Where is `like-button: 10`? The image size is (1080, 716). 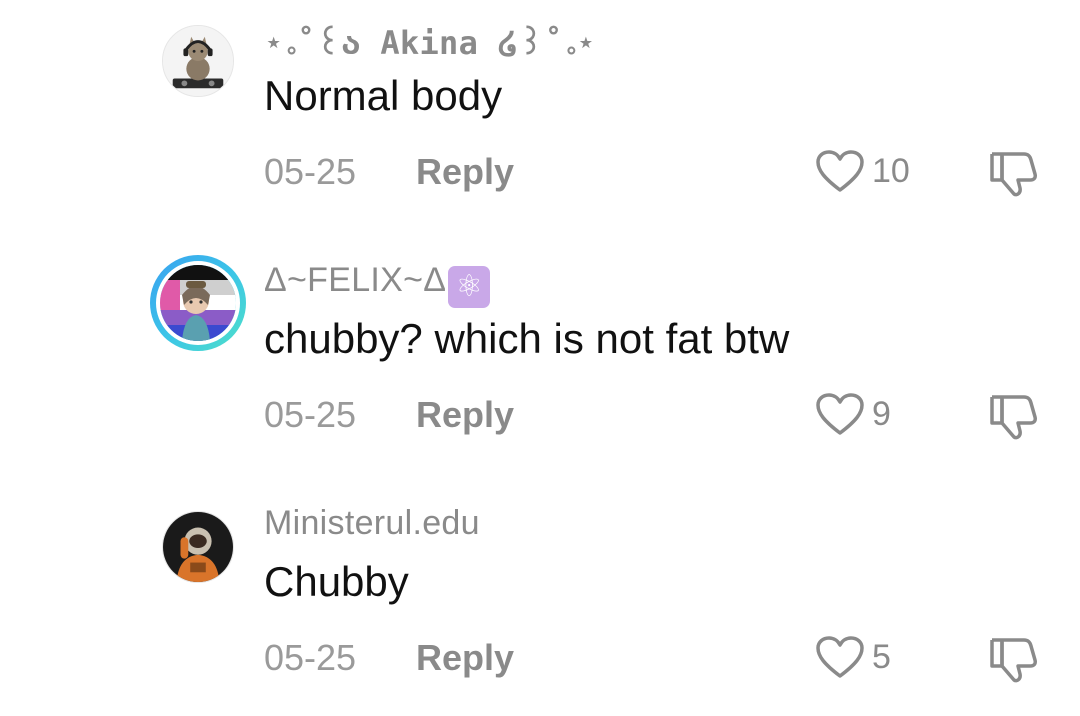 like-button: 10 is located at coordinates (862, 171).